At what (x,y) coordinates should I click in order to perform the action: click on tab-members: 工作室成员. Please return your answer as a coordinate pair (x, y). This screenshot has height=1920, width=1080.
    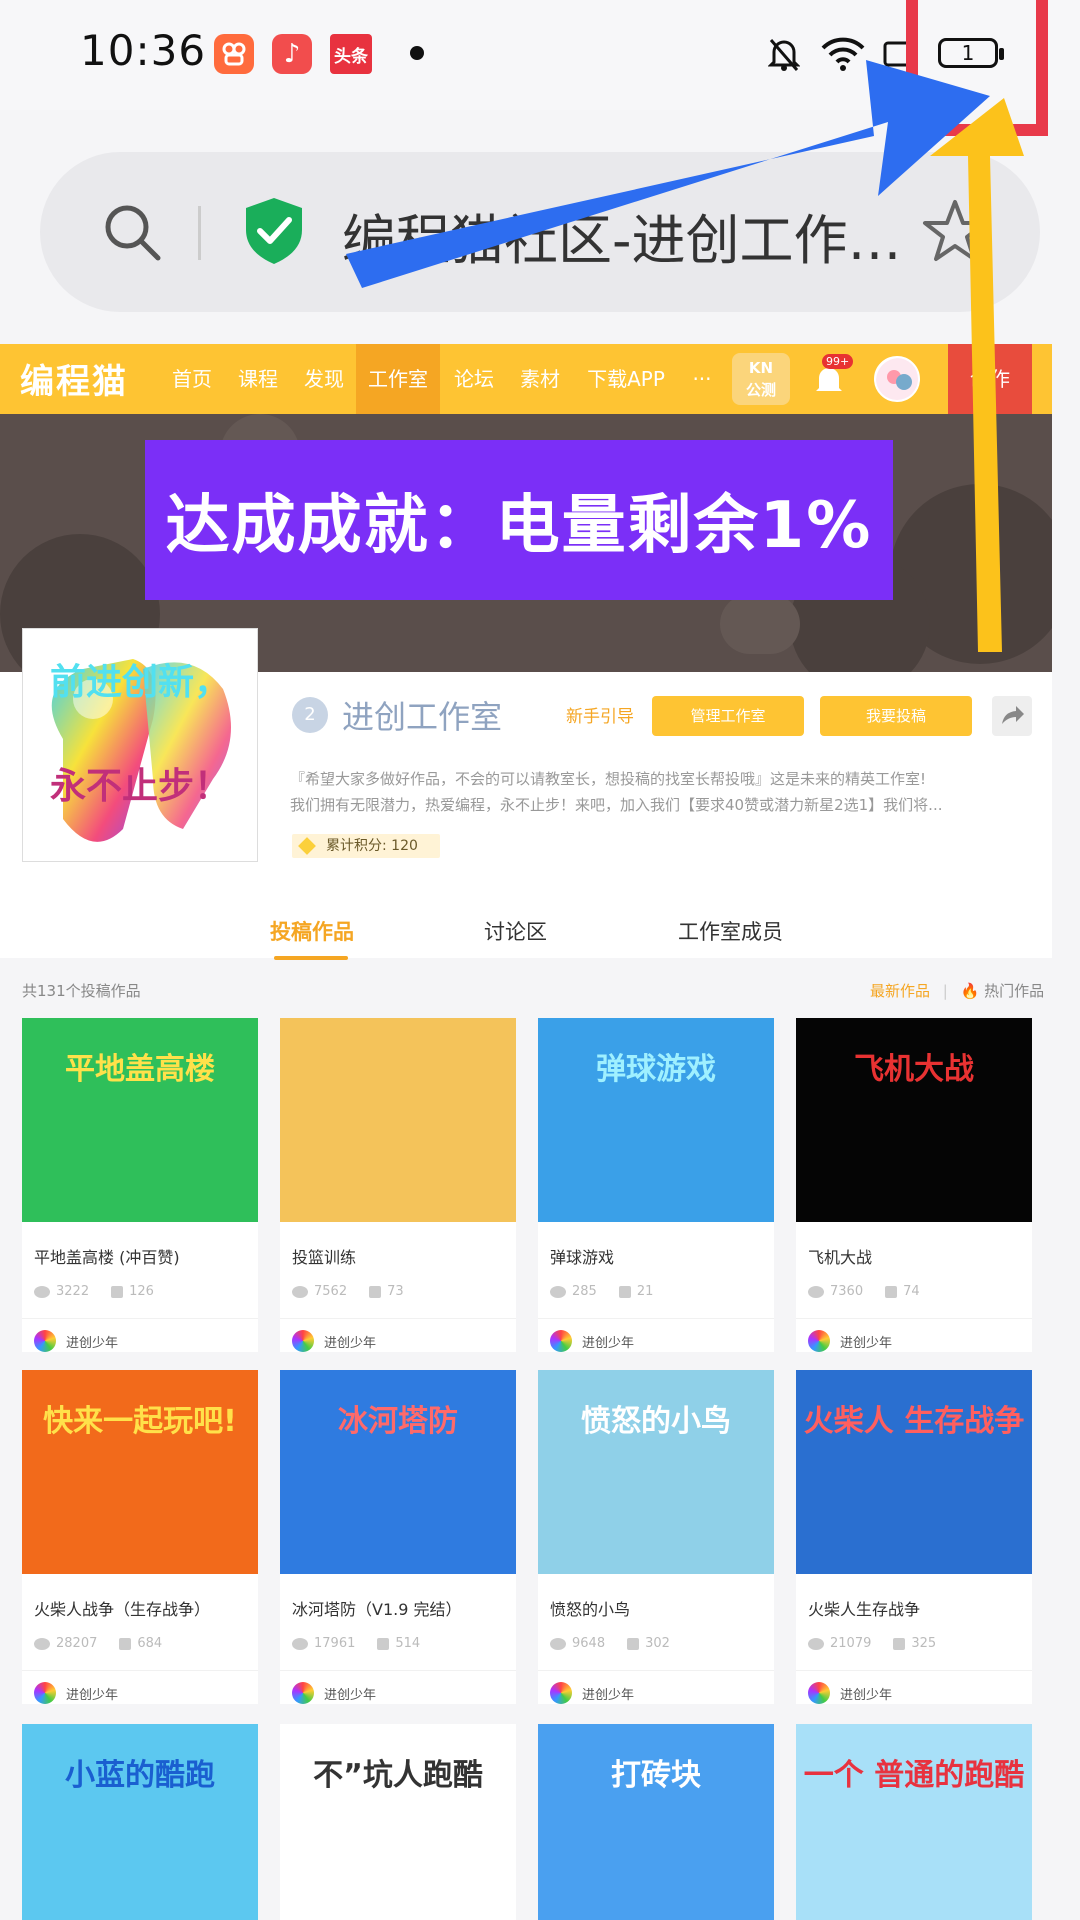
    Looking at the image, I should click on (730, 931).